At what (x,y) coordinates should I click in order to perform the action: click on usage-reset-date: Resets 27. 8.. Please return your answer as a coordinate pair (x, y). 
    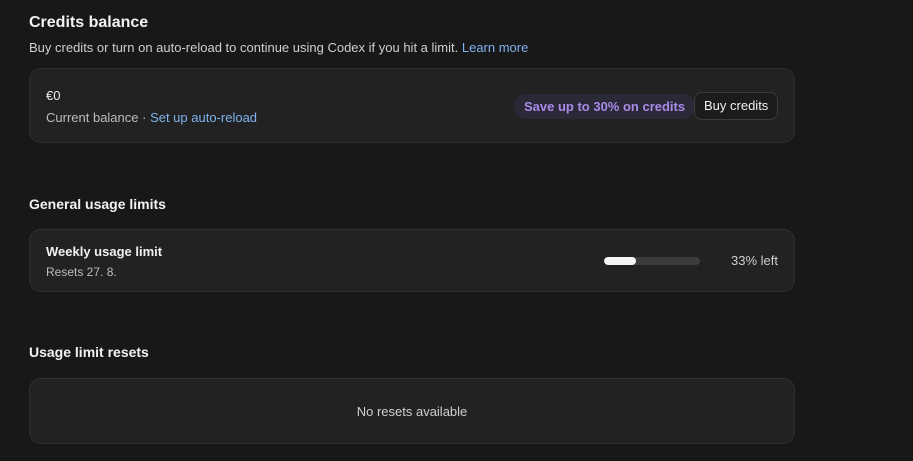
    Looking at the image, I should click on (81, 272).